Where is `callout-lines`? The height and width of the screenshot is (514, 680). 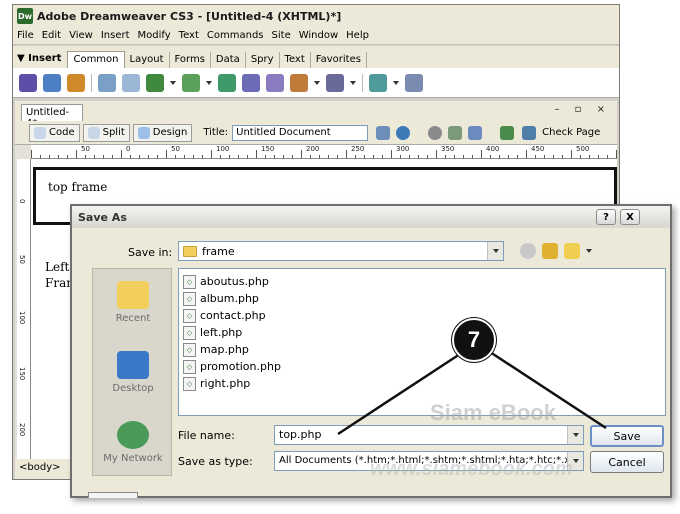
callout-lines is located at coordinates (472, 393).